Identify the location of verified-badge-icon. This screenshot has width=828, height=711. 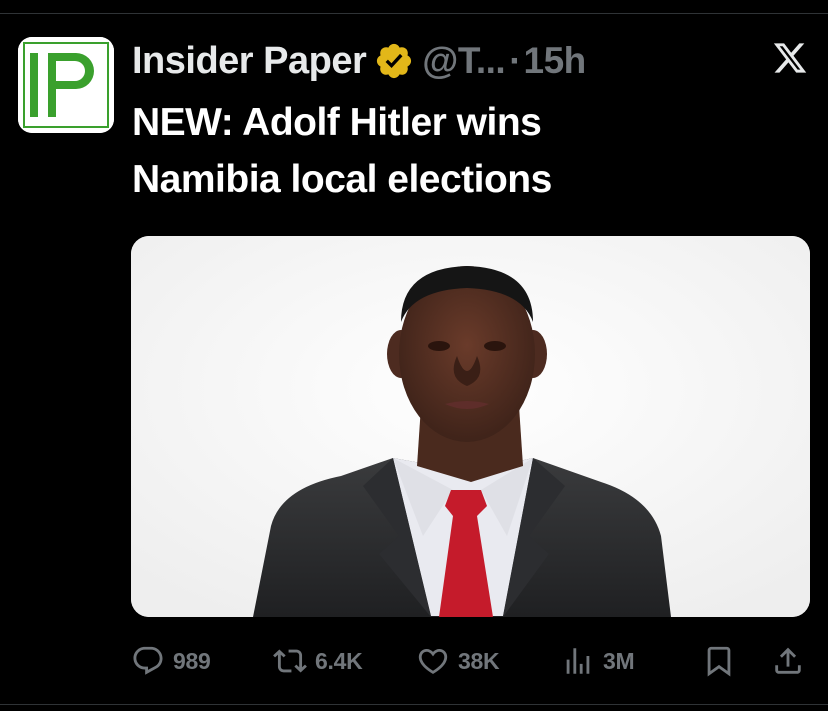
(394, 61).